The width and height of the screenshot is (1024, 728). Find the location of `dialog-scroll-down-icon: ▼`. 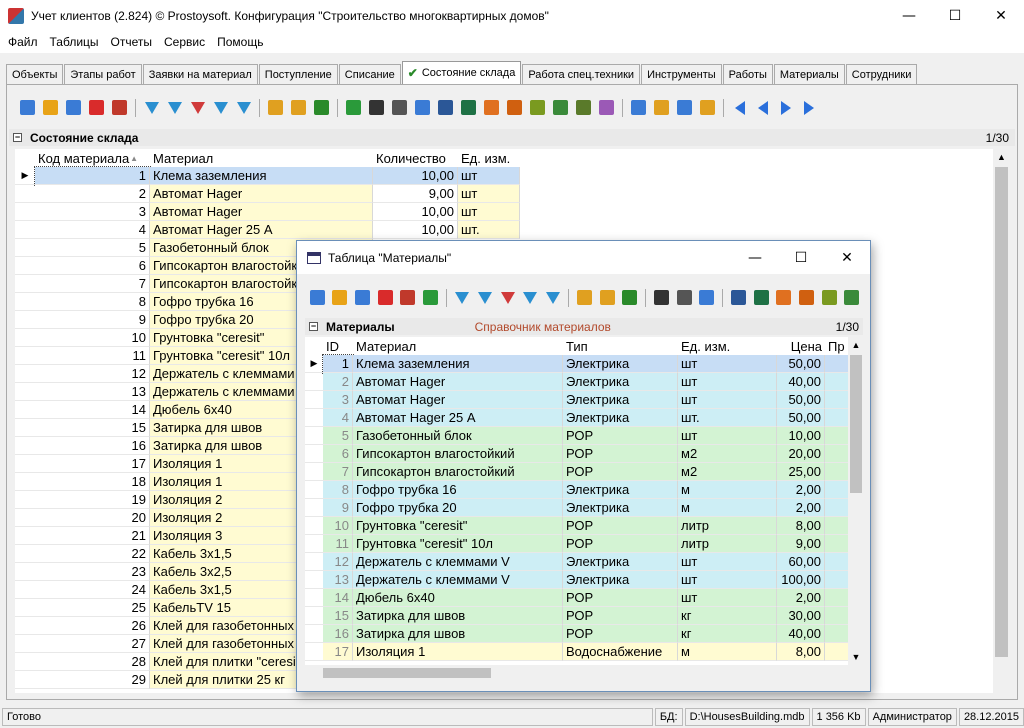

dialog-scroll-down-icon: ▼ is located at coordinates (856, 657).